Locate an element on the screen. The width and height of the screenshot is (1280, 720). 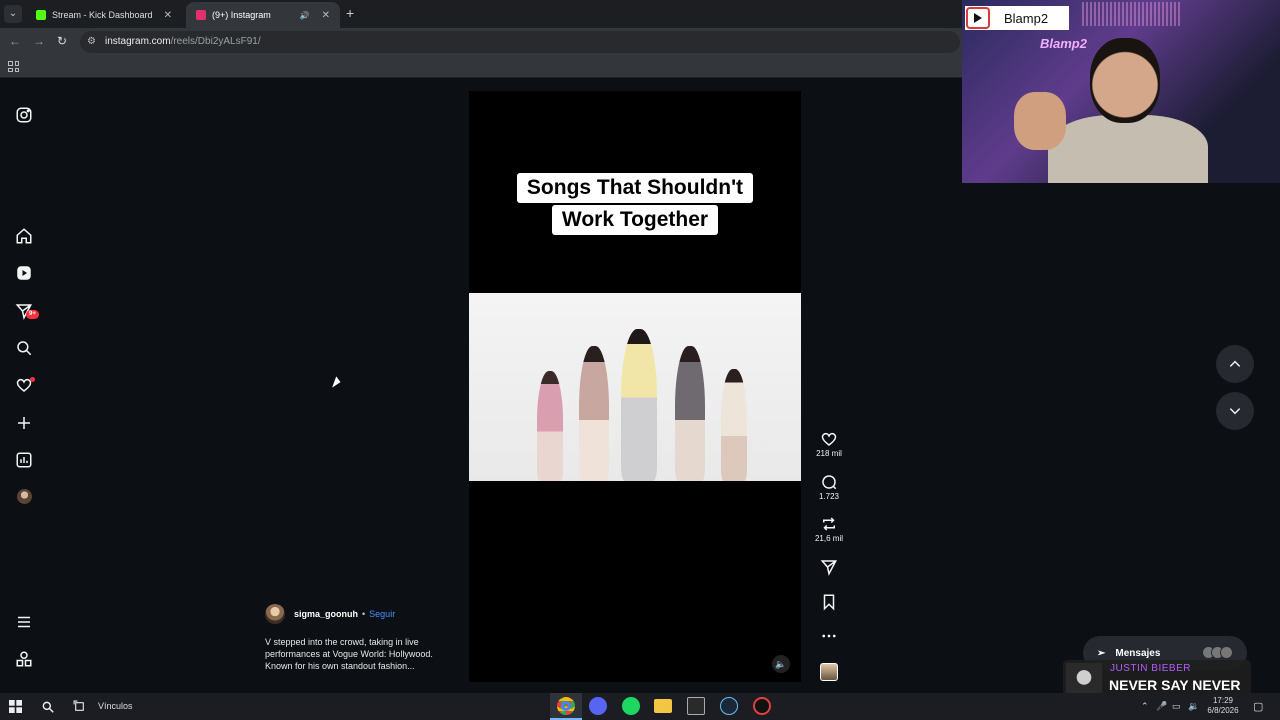
channel-name: Blamp2 is located at coordinates (1026, 18).